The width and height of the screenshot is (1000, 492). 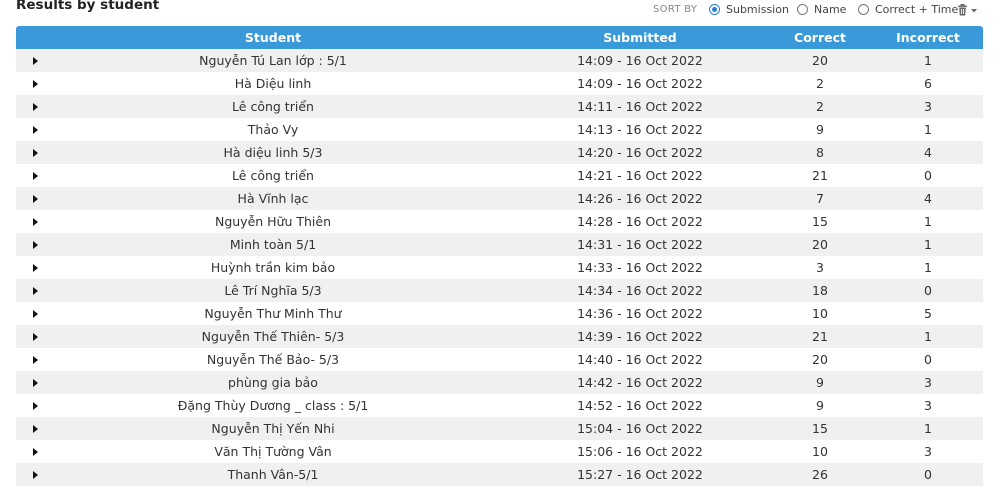 What do you see at coordinates (499, 290) in the screenshot?
I see `table-row: Lê Trí Nghĩa 5/3 14:34 - 16 Oct 2022 18 0` at bounding box center [499, 290].